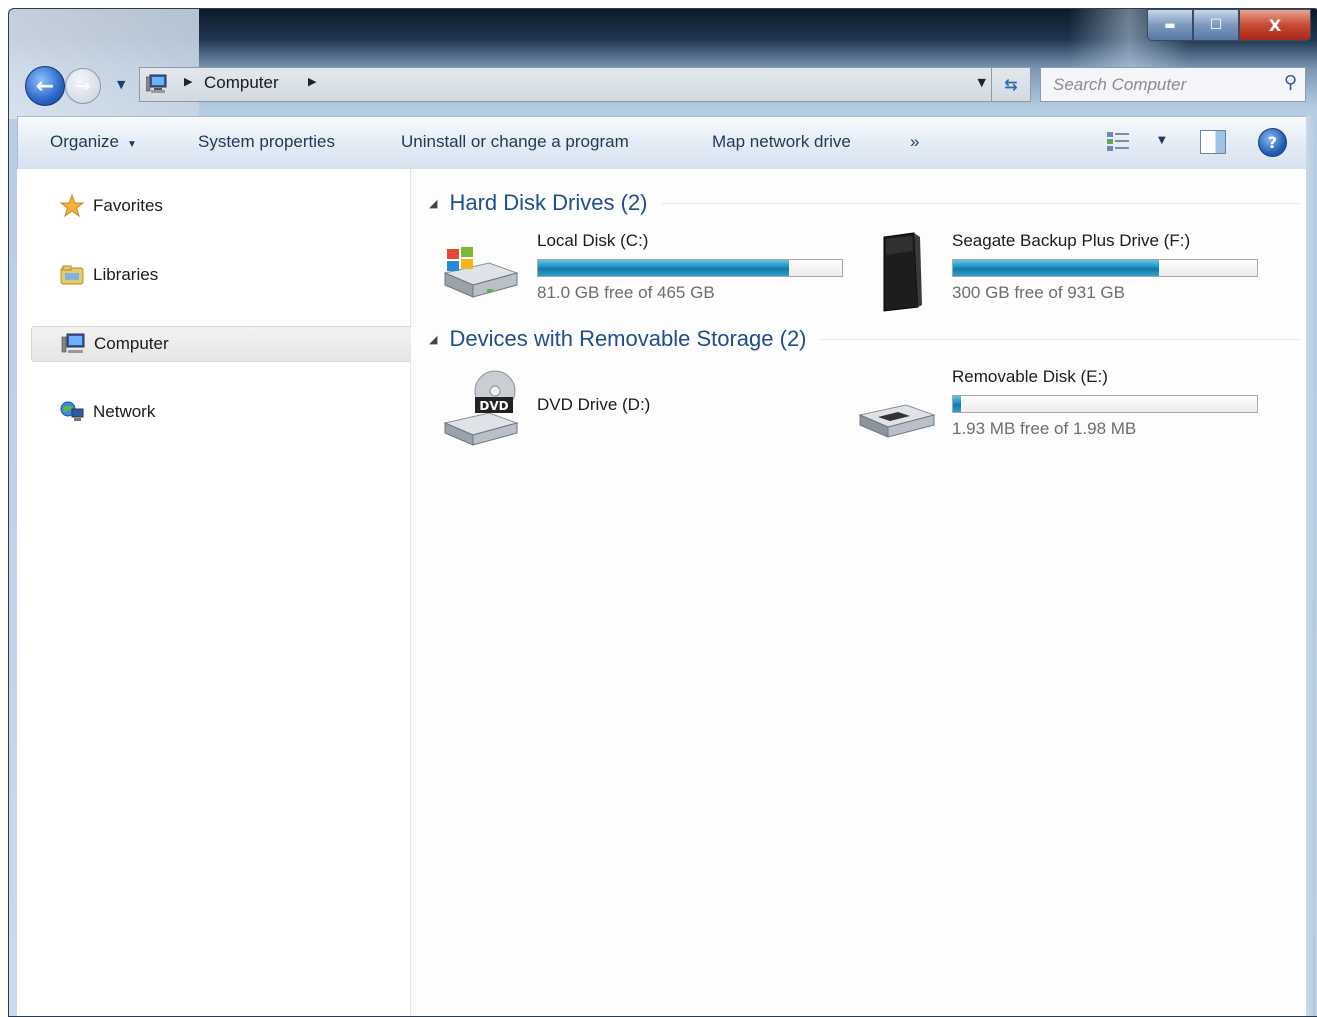  What do you see at coordinates (982, 82) in the screenshot?
I see `address-history-dropdown-icon: ▼` at bounding box center [982, 82].